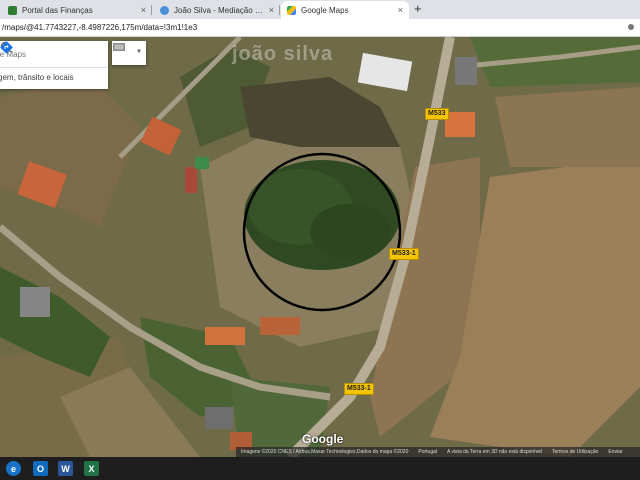 The image size is (640, 480). I want to click on google-maps-icon, so click(291, 10).